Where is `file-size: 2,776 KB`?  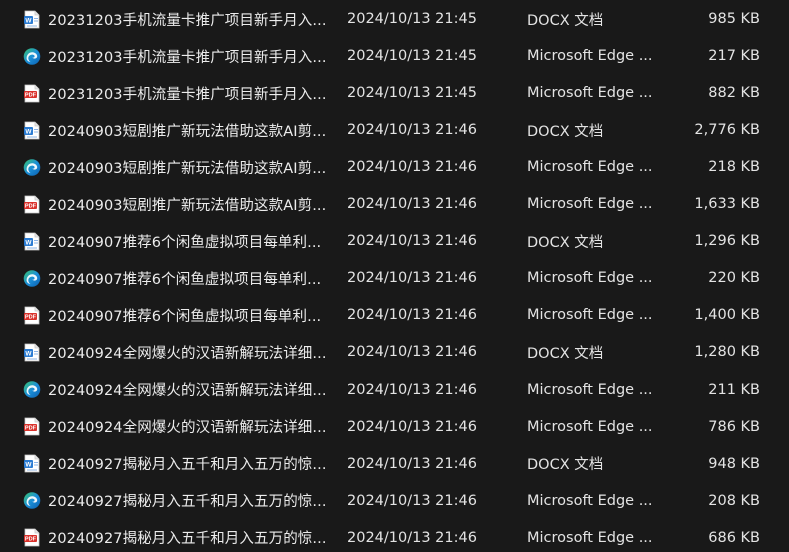
file-size: 2,776 KB is located at coordinates (727, 130).